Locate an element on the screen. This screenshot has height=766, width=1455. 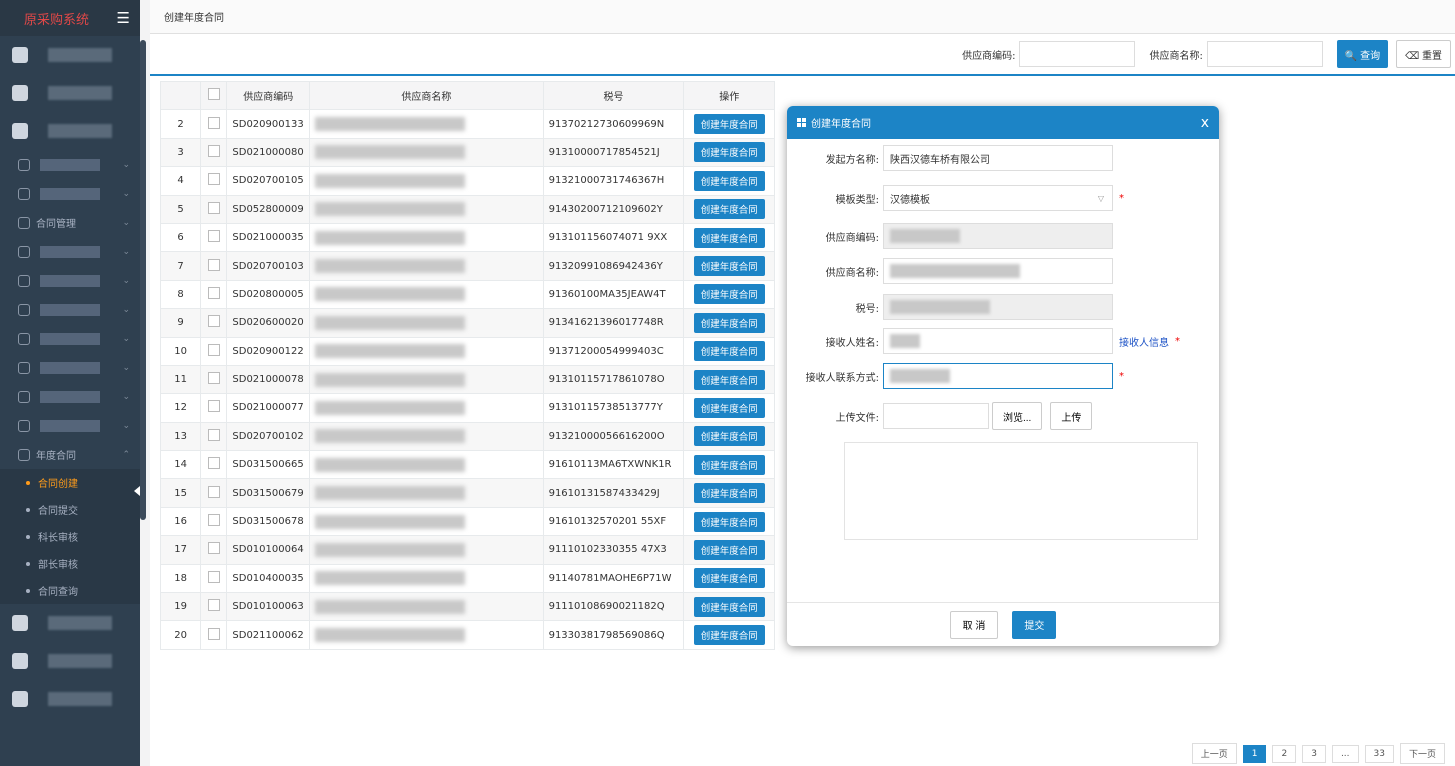
template-select: 汉德模板 ▽ is located at coordinates (998, 198).